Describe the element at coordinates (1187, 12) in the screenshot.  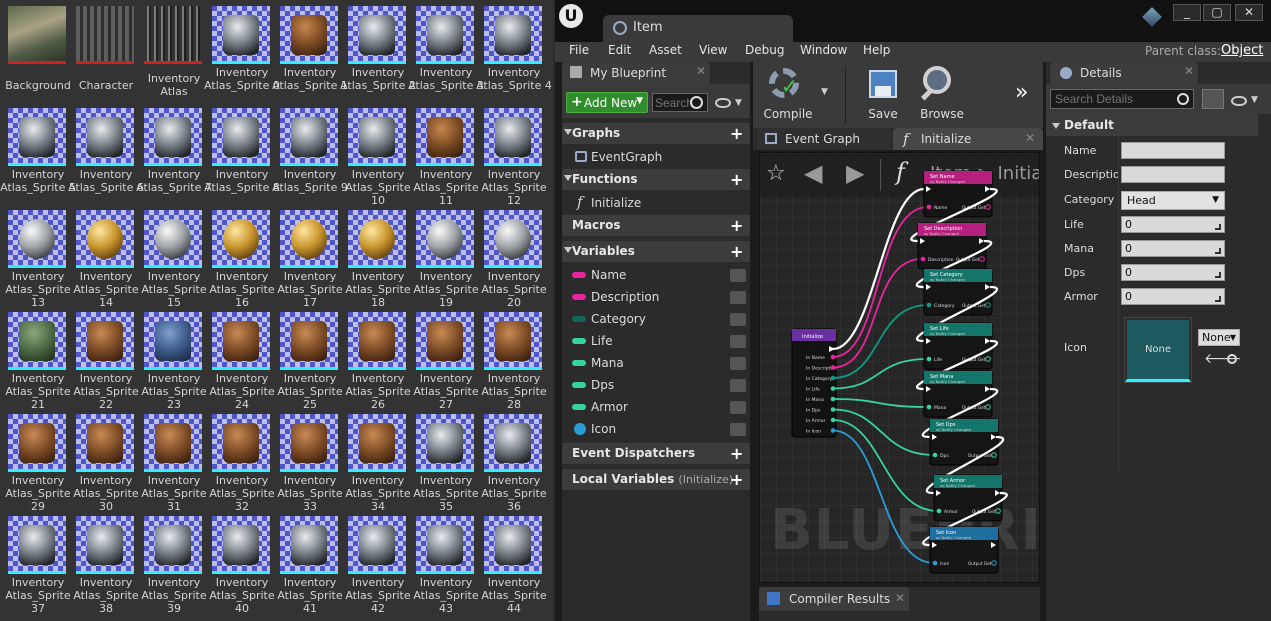
I see `minimize-button: _` at that location.